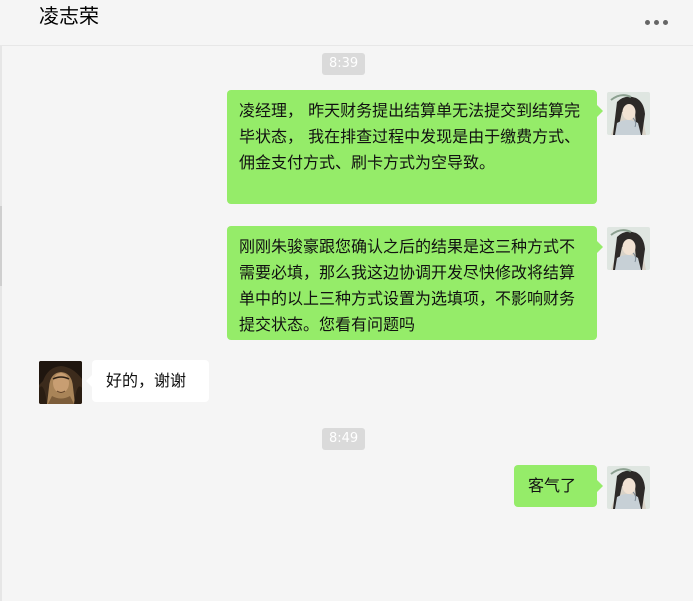  What do you see at coordinates (346, 23) in the screenshot?
I see `chat-header: 凌志荣` at bounding box center [346, 23].